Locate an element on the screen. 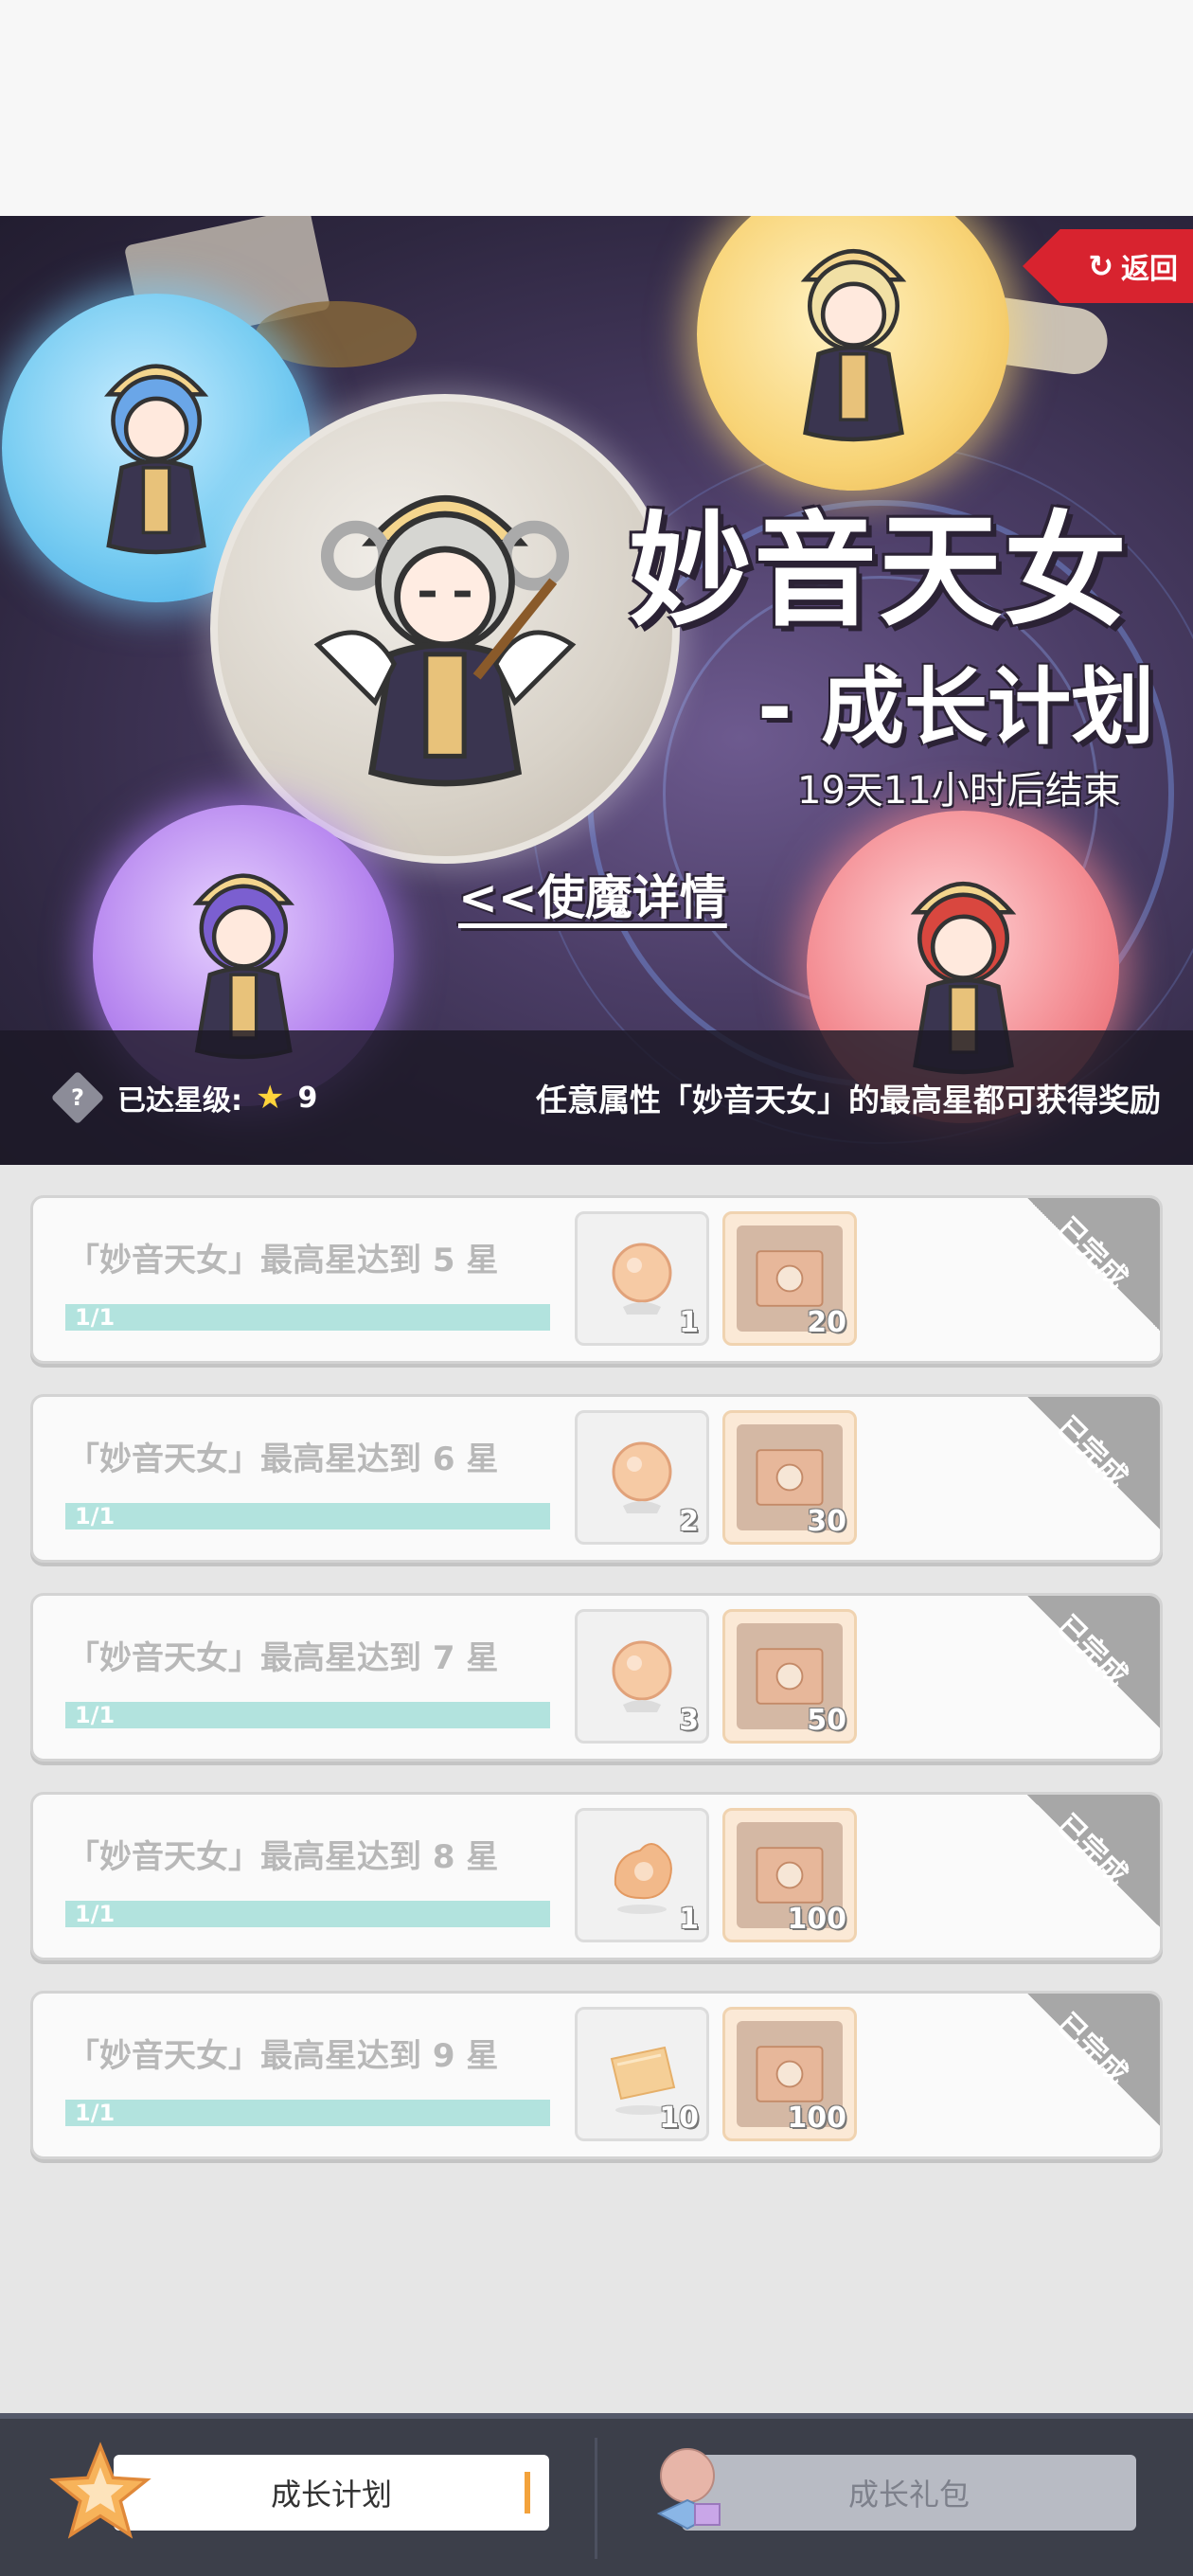 The height and width of the screenshot is (2576, 1193). gift-pack-icon is located at coordinates (688, 2489).